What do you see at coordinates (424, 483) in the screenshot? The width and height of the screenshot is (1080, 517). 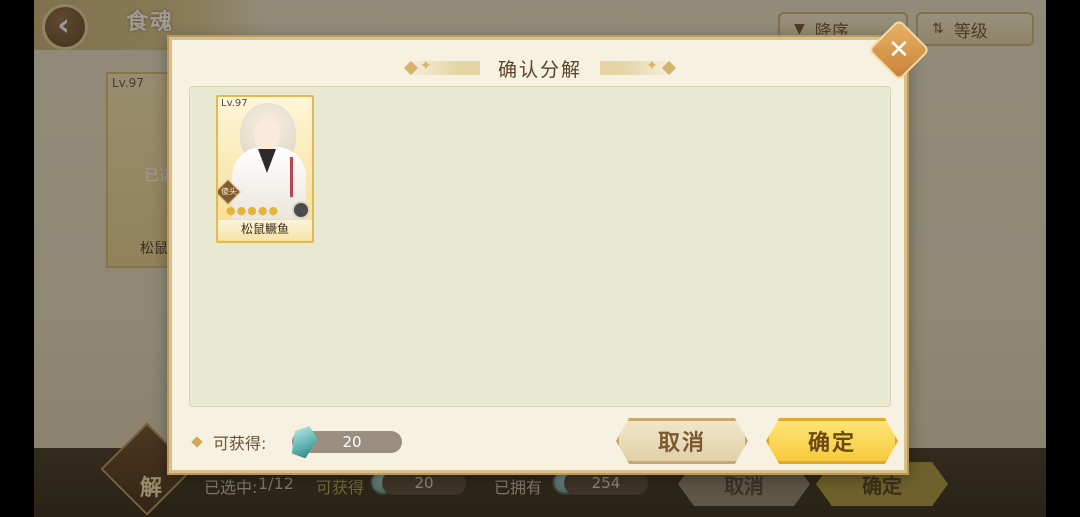 I see `obtain-value: 20` at bounding box center [424, 483].